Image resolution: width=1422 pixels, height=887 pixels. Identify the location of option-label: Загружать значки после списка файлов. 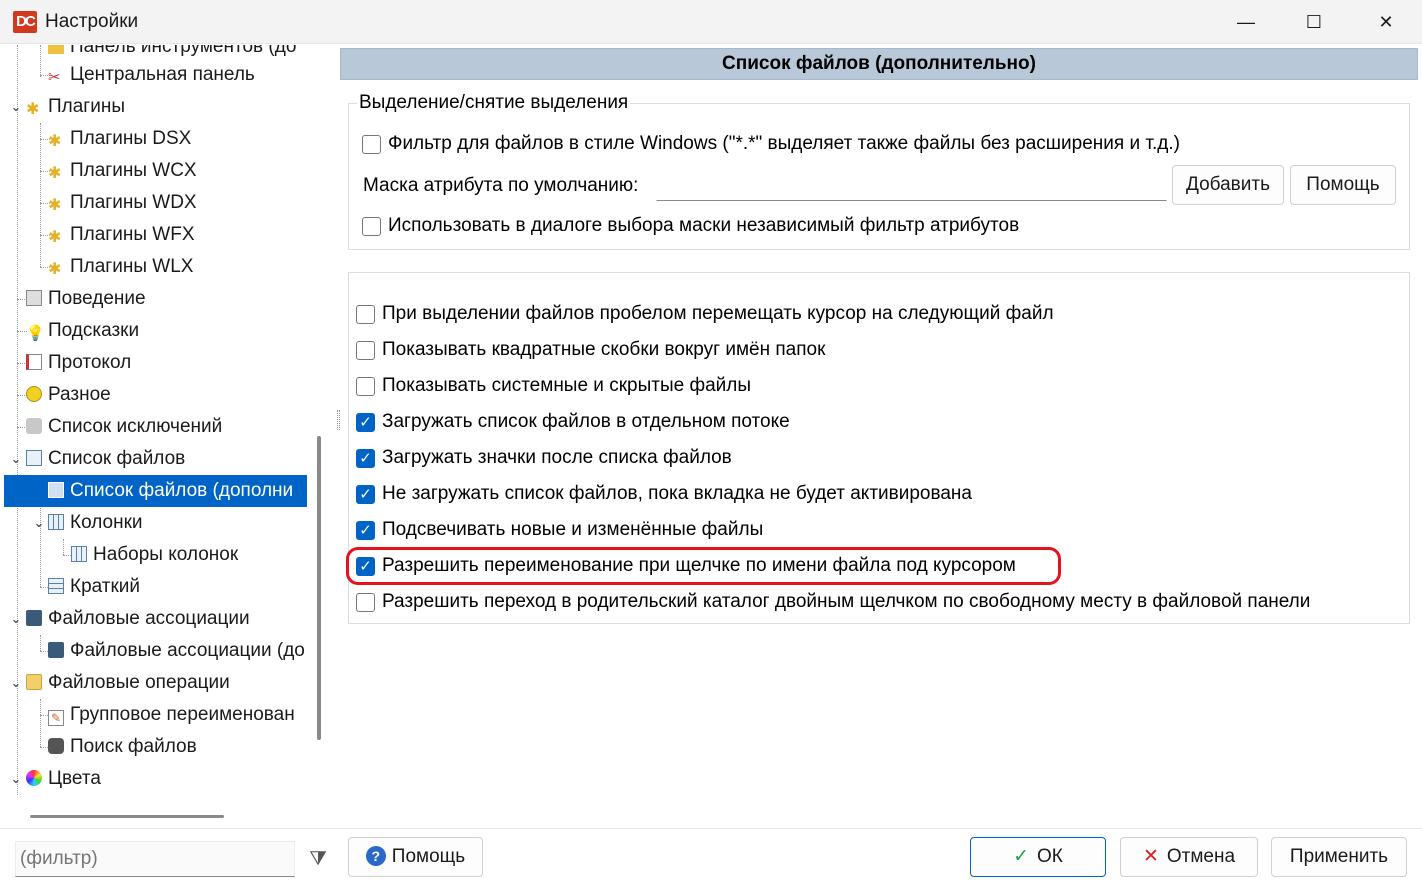
(557, 457).